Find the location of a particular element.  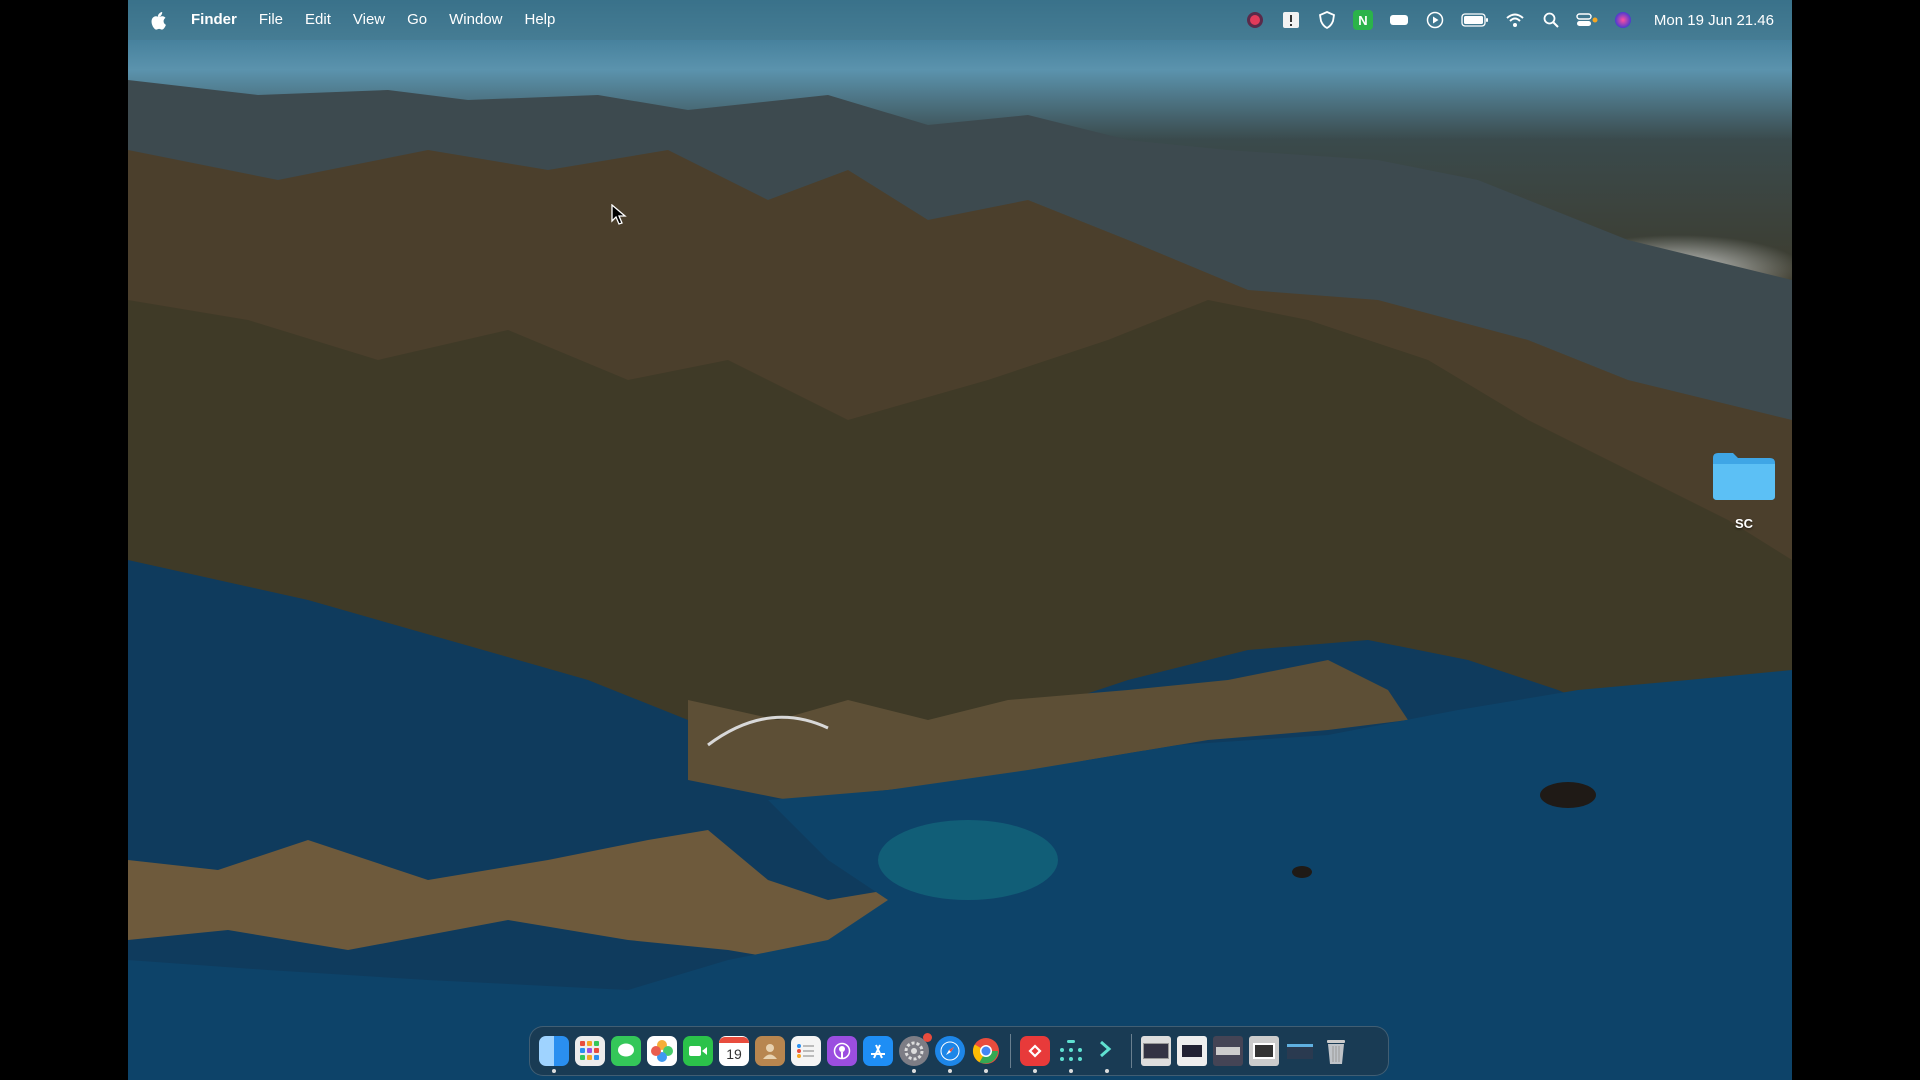

play-circle-icon is located at coordinates (1435, 20).